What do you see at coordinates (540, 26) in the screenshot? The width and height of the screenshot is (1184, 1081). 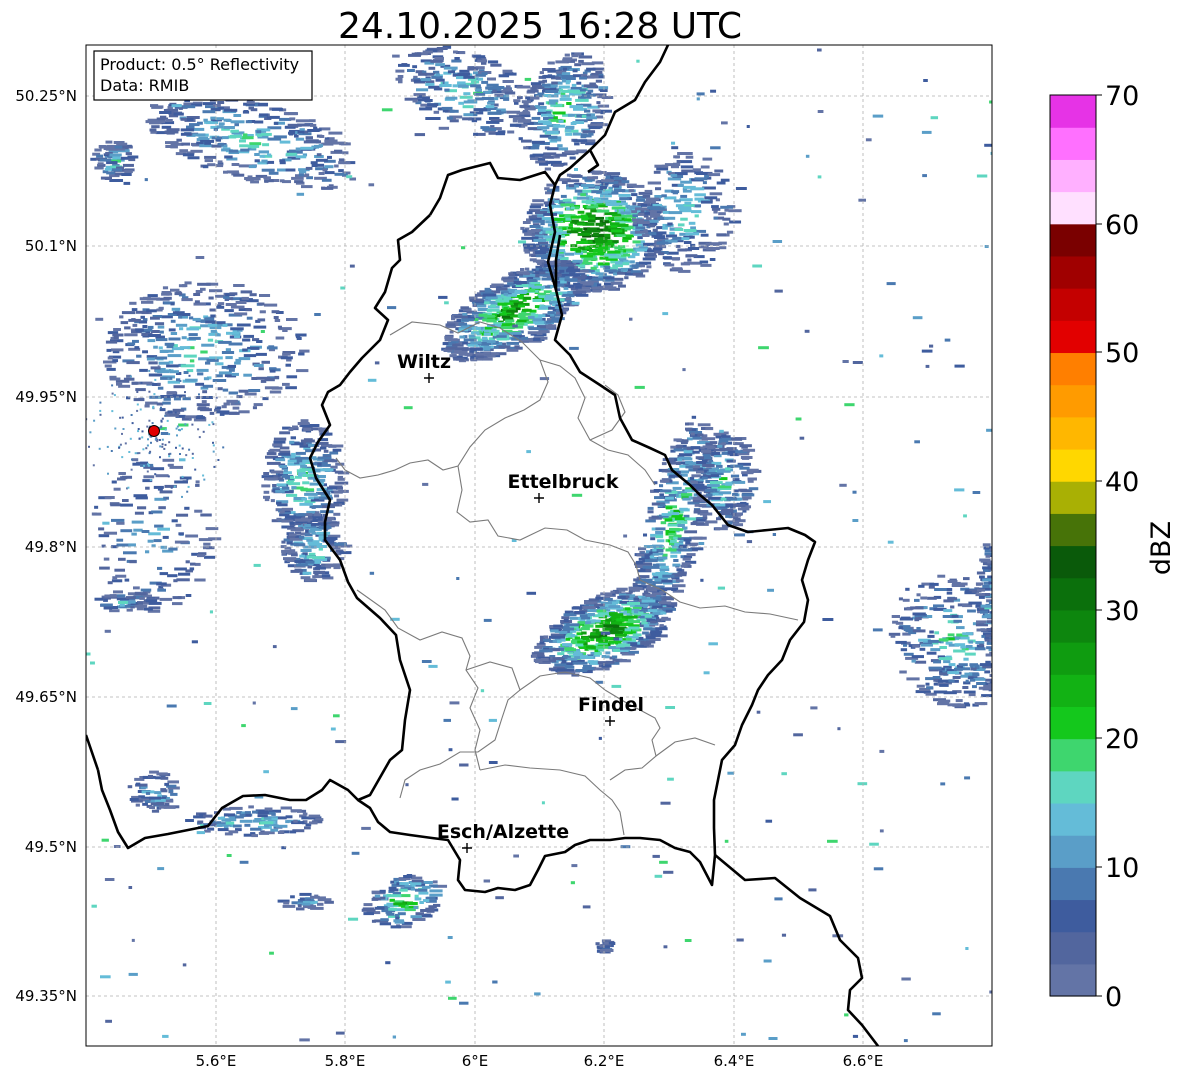 I see `map-title: 24.10.2025 16:28 UTC` at bounding box center [540, 26].